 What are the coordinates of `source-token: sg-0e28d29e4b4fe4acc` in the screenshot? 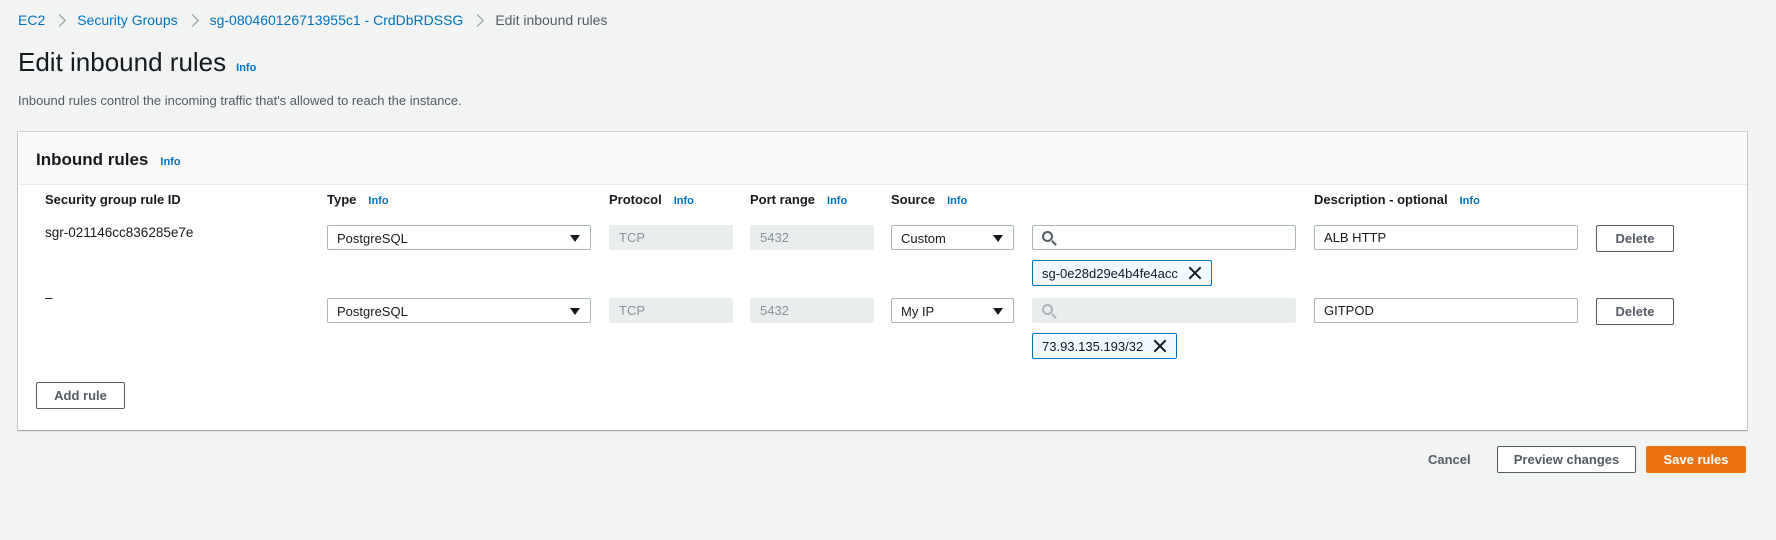 It's located at (1122, 273).